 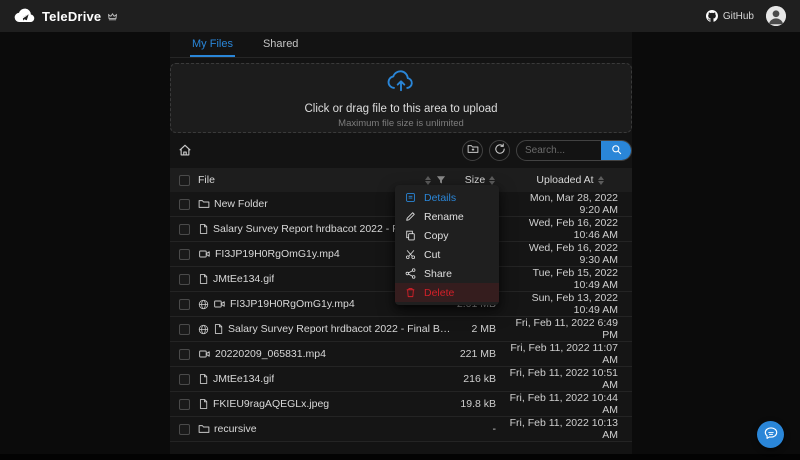 I want to click on file-uploaded-at: Fri, Feb 11, 2022 10:13 AM, so click(x=563, y=429).